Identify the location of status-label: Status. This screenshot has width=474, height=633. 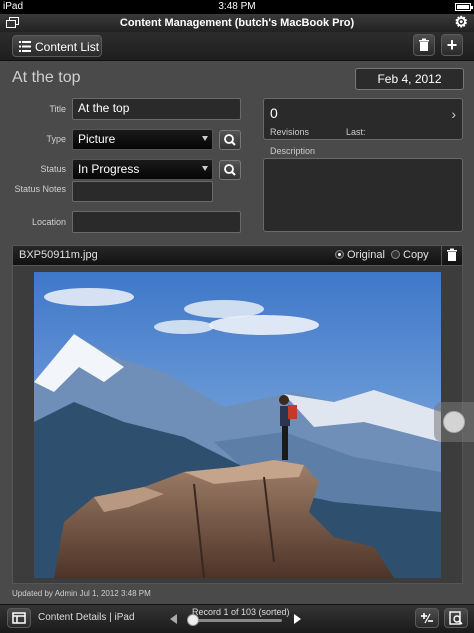
(53, 169).